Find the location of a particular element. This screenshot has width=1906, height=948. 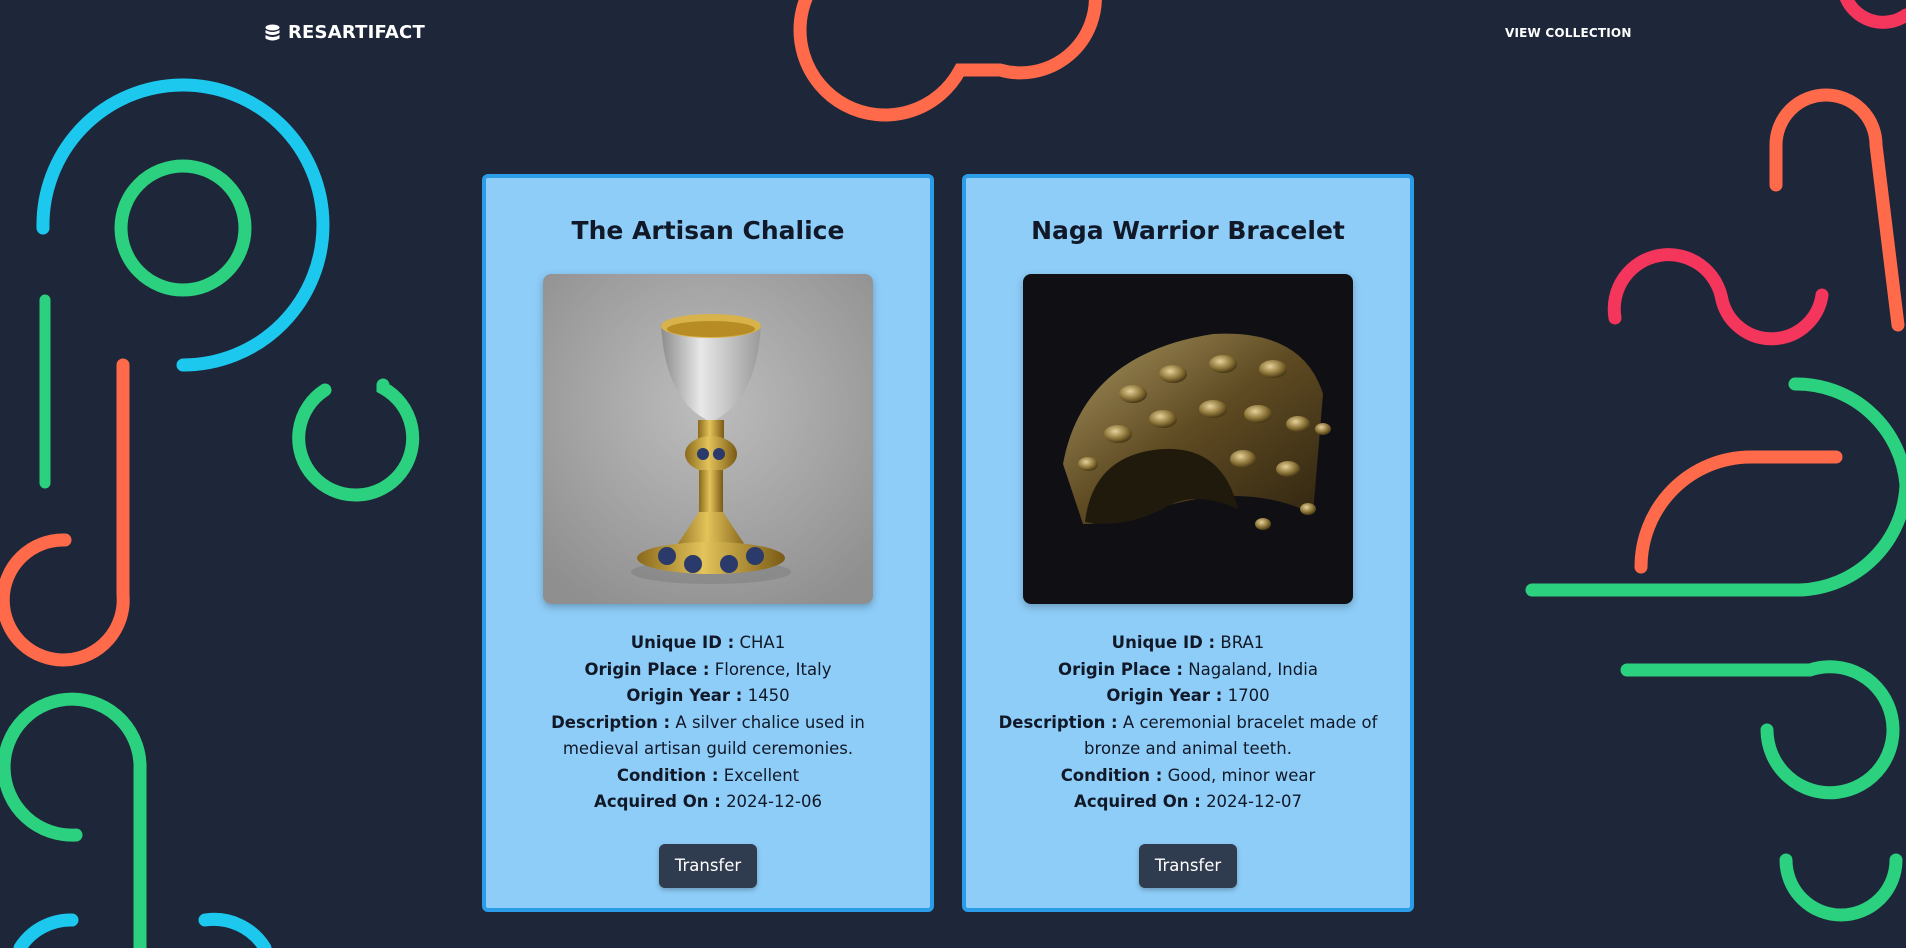

deco-cyan-arc-bottom-left is located at coordinates (46, 930).